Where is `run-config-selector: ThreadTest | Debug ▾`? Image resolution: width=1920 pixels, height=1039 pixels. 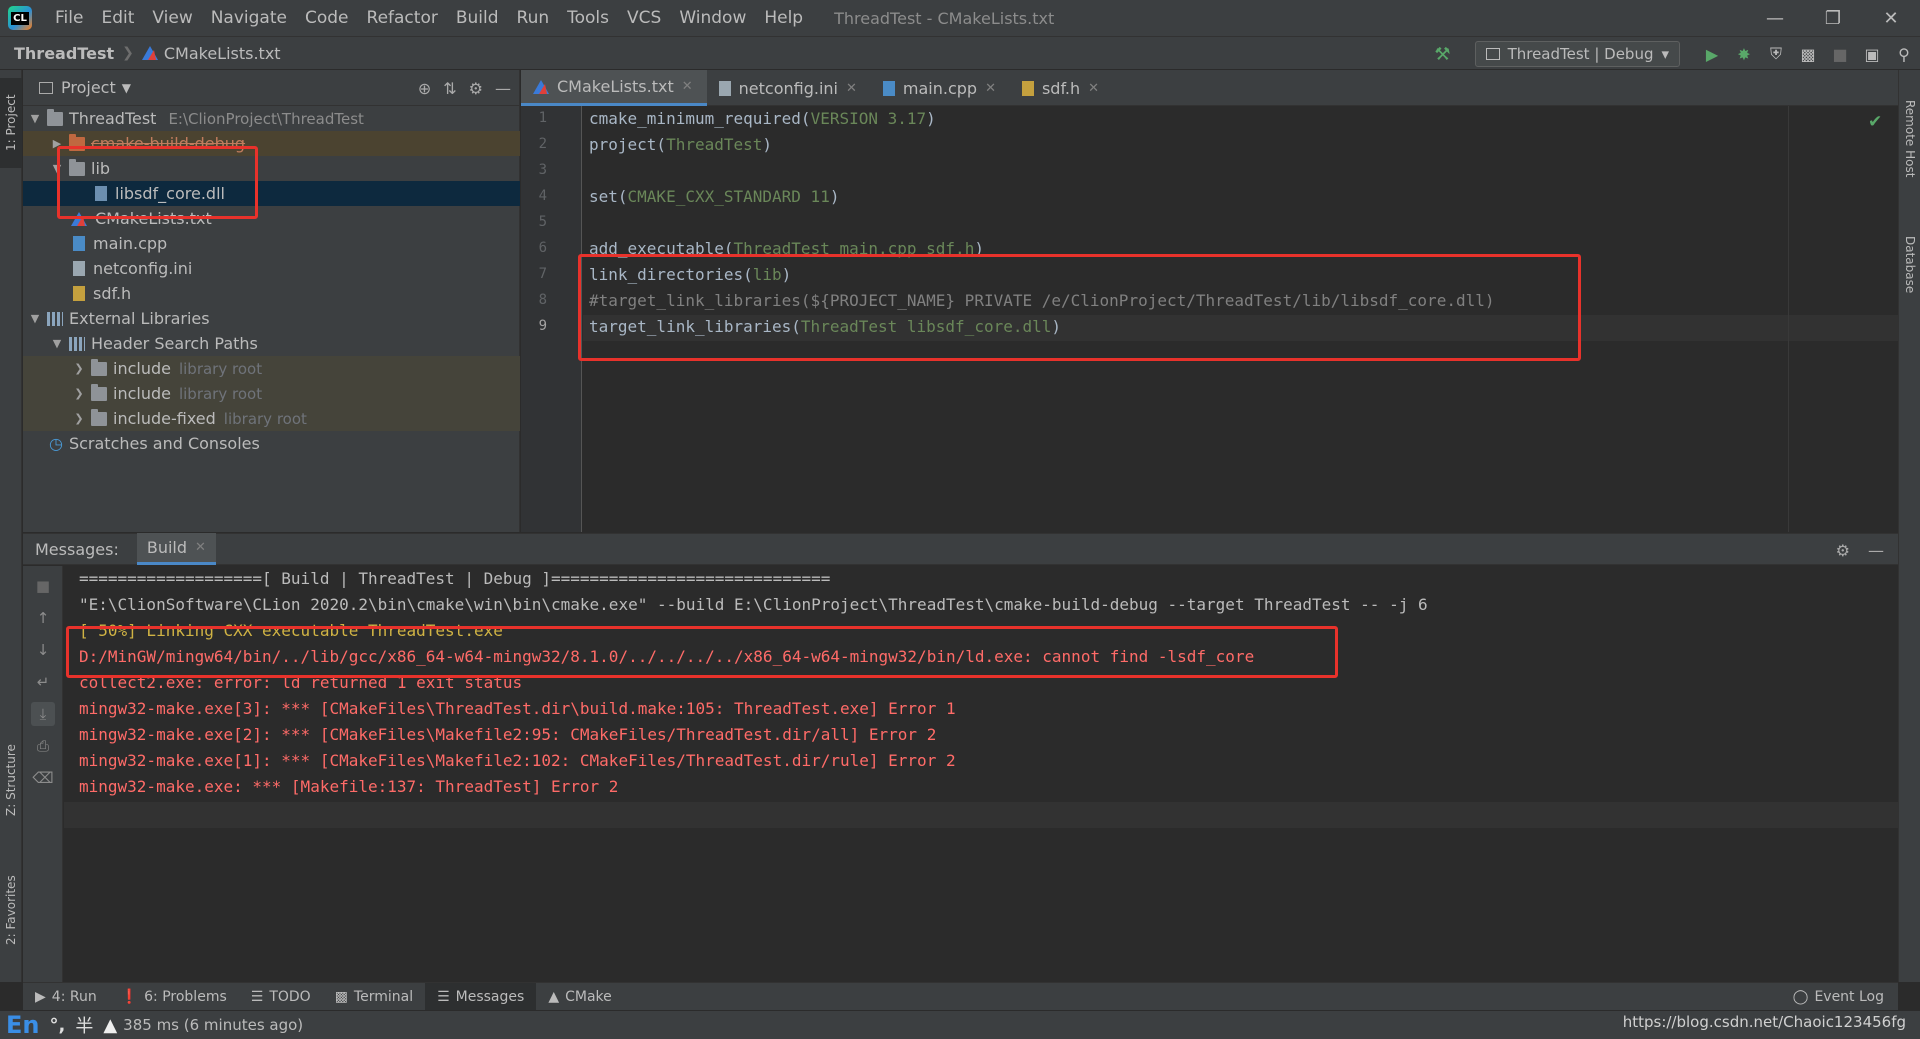 run-config-selector: ThreadTest | Debug ▾ is located at coordinates (1577, 54).